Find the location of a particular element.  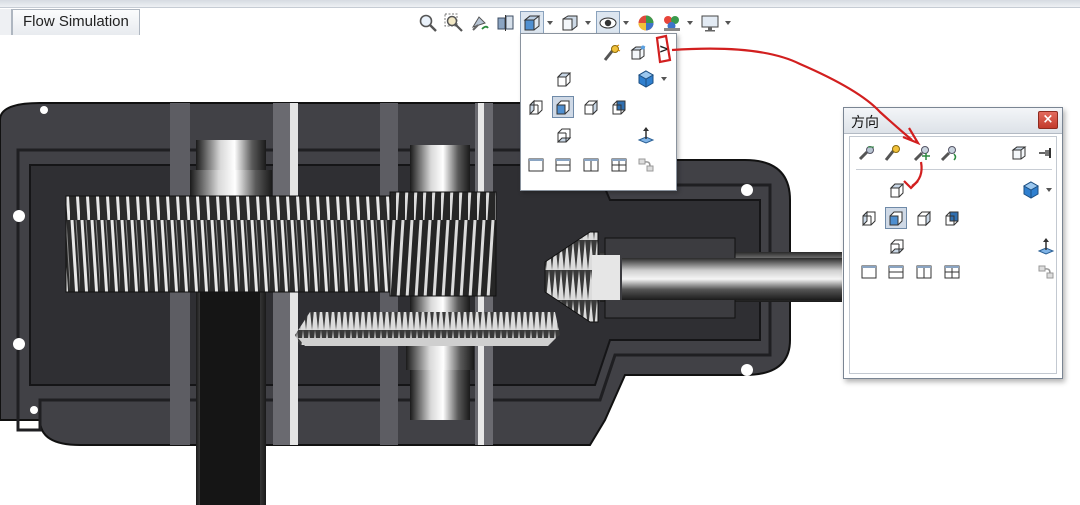

tab-flow-simulation: Flow Simulation is located at coordinates (76, 22).